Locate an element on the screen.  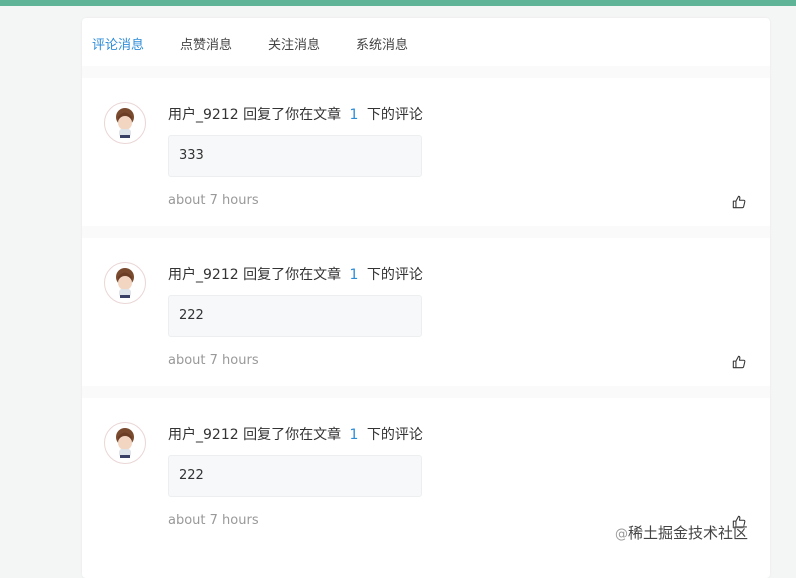
top-accent-bar is located at coordinates (398, 3).